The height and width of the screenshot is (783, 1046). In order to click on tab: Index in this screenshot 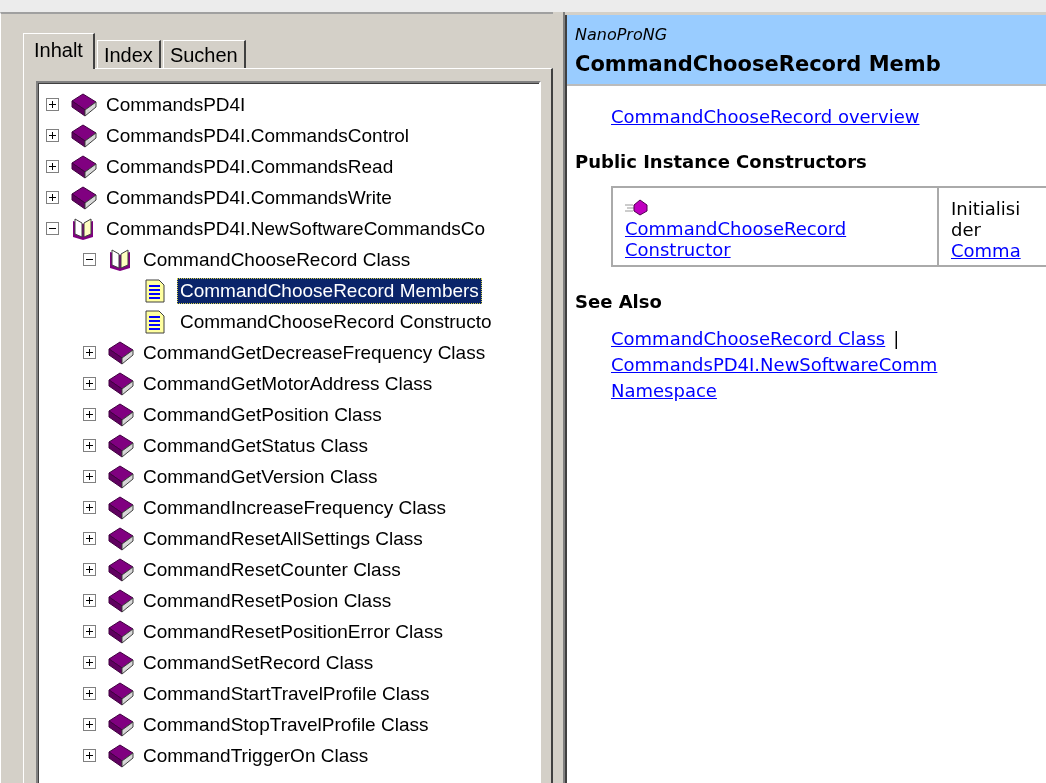, I will do `click(128, 54)`.